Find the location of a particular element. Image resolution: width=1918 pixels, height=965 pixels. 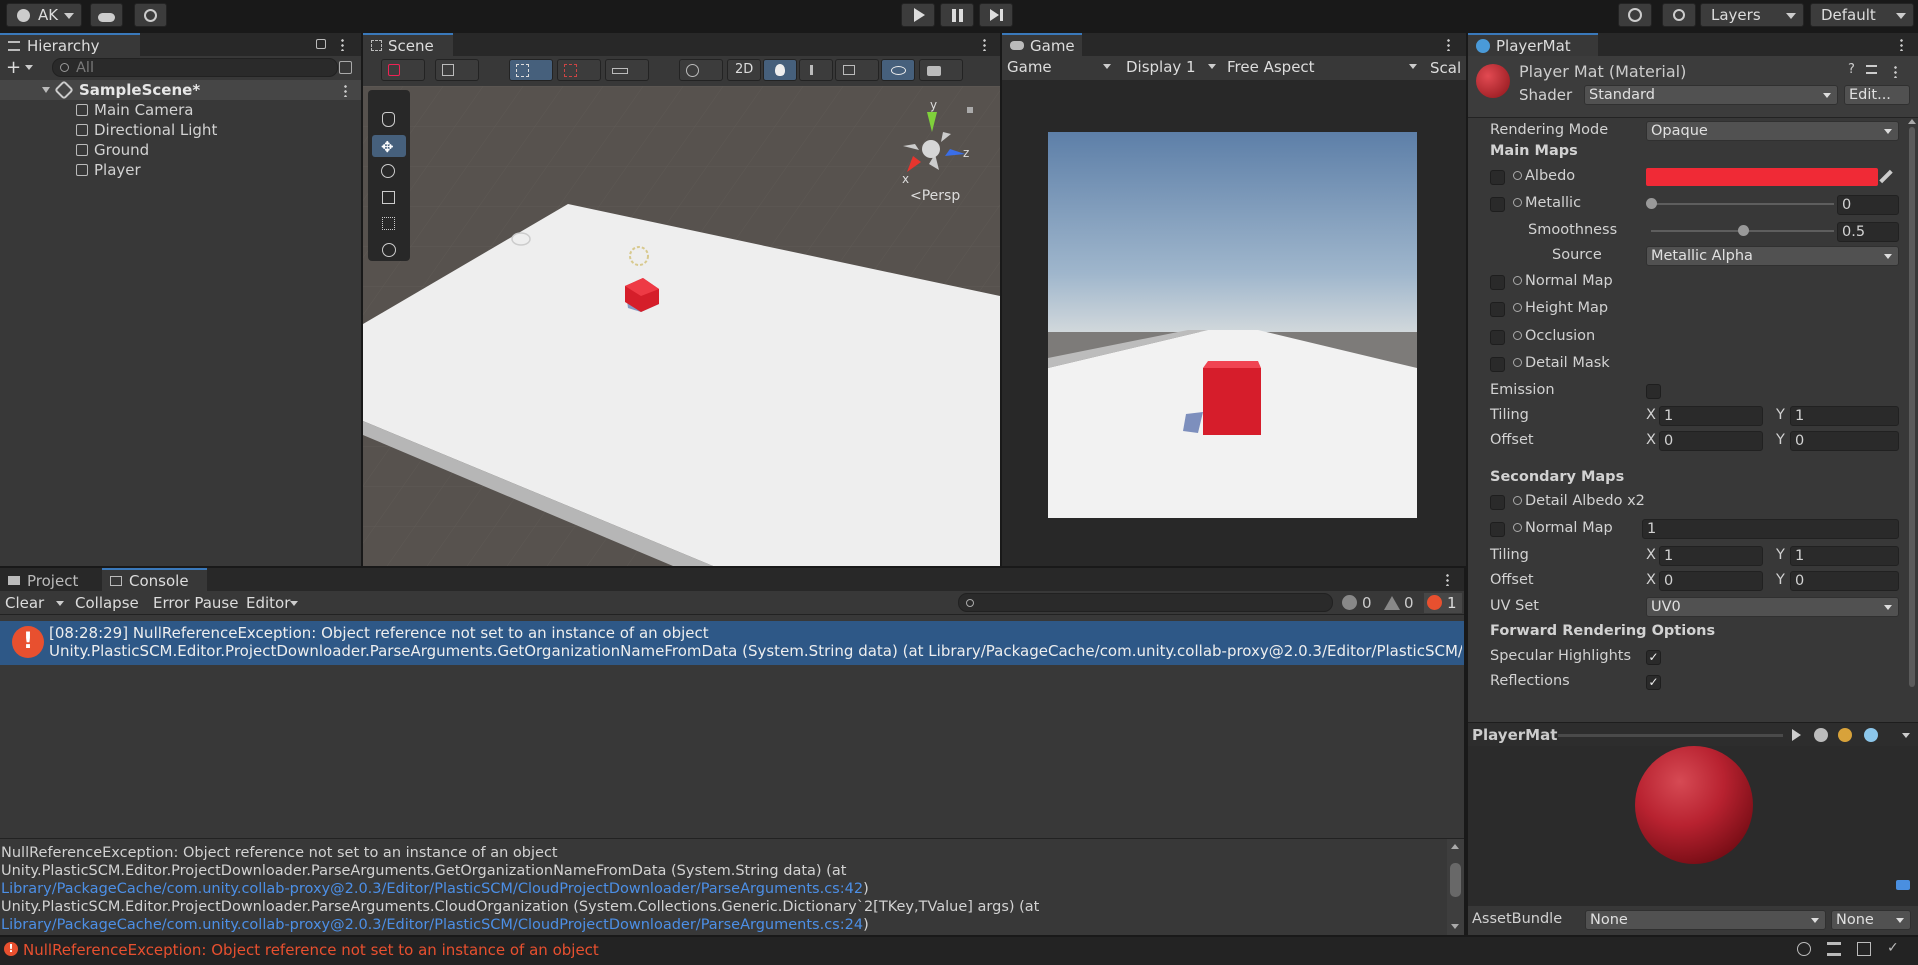

eyedropper-icon is located at coordinates (1886, 176).